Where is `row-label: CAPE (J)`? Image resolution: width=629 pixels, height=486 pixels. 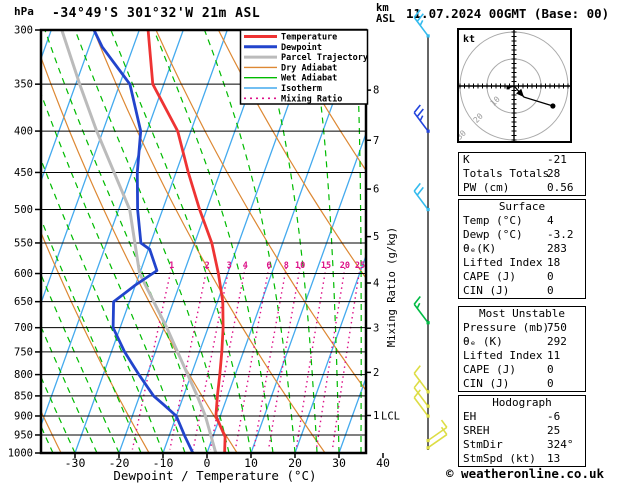
row-label: CAPE (J) is located at coordinates (489, 369).